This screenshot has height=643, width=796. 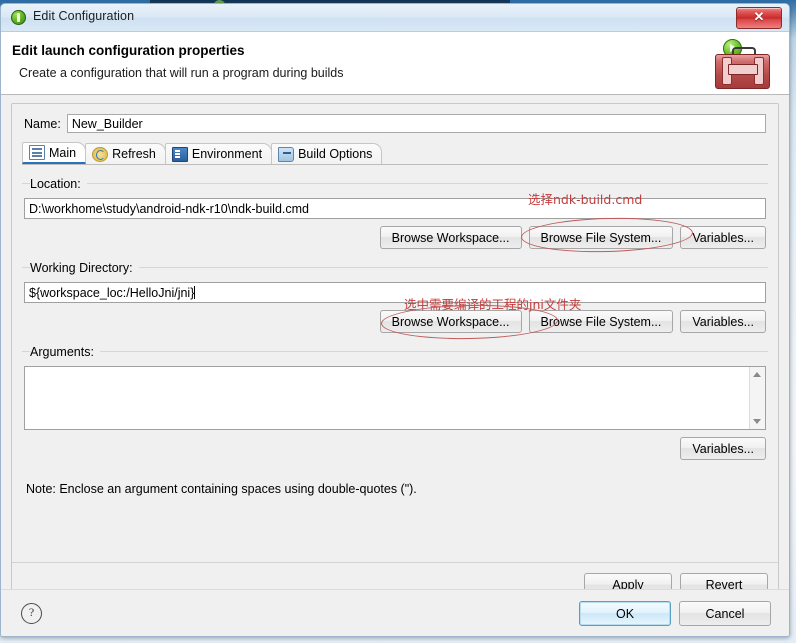 I want to click on tab-refresh: Refresh, so click(x=125, y=153).